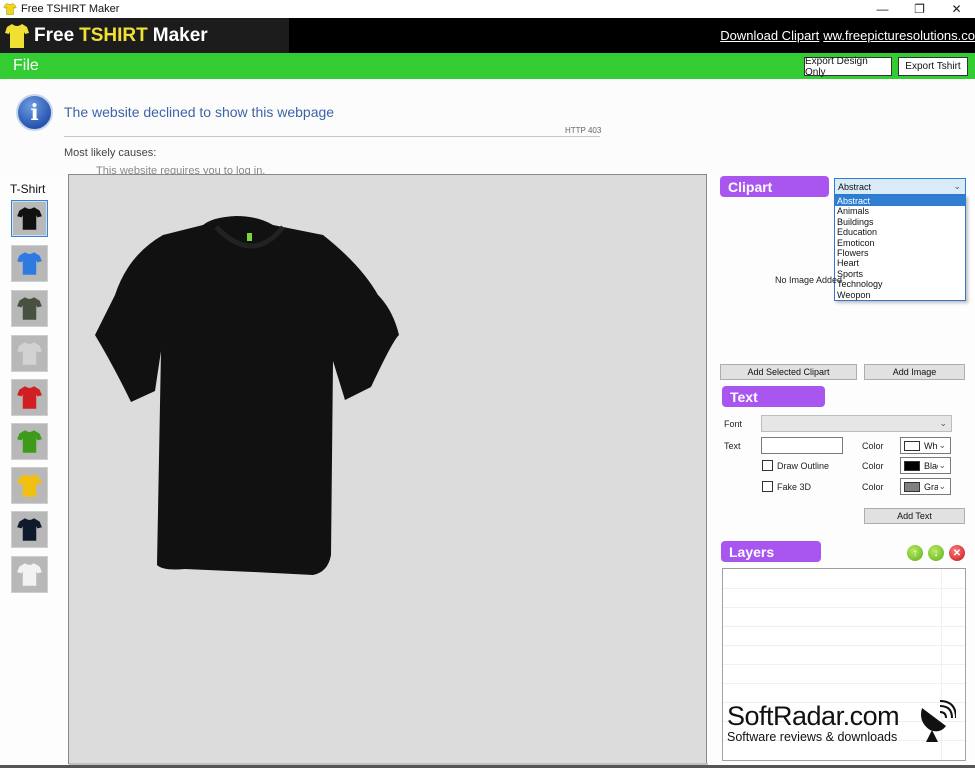 Image resolution: width=975 pixels, height=768 pixels. What do you see at coordinates (931, 445) in the screenshot?
I see `text-color-value: White` at bounding box center [931, 445].